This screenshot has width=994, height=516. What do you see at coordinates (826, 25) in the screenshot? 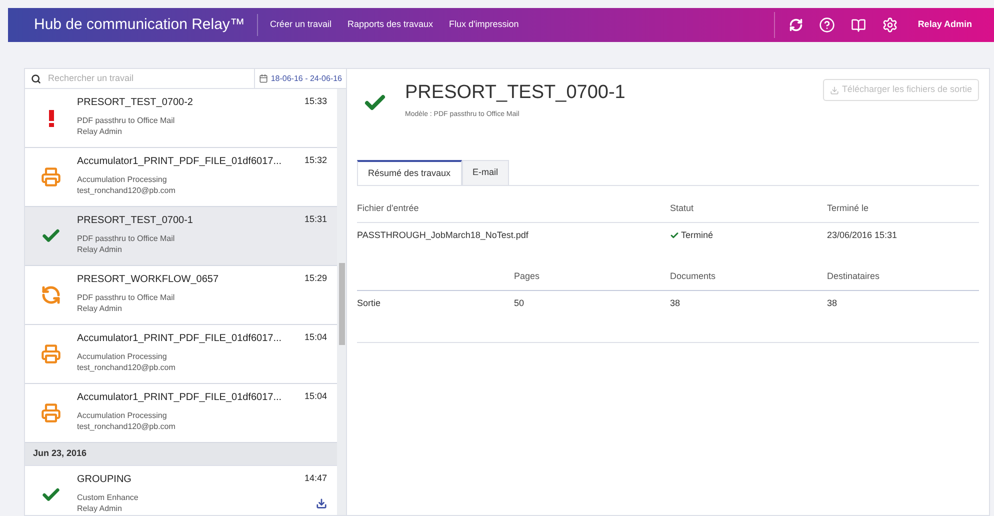
I see `help-icon` at bounding box center [826, 25].